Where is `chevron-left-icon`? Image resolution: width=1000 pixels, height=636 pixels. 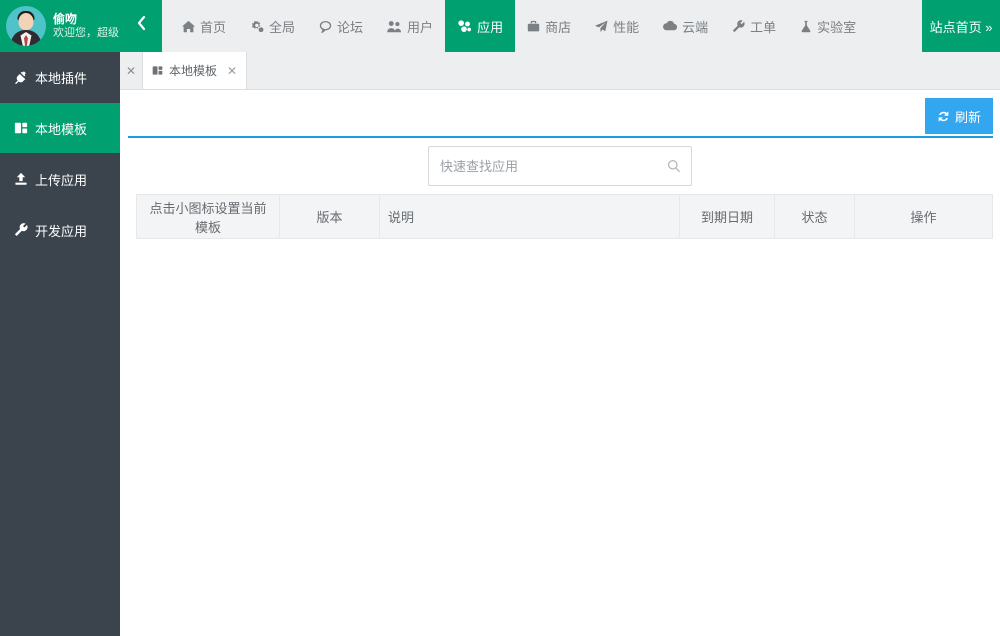 chevron-left-icon is located at coordinates (141, 26).